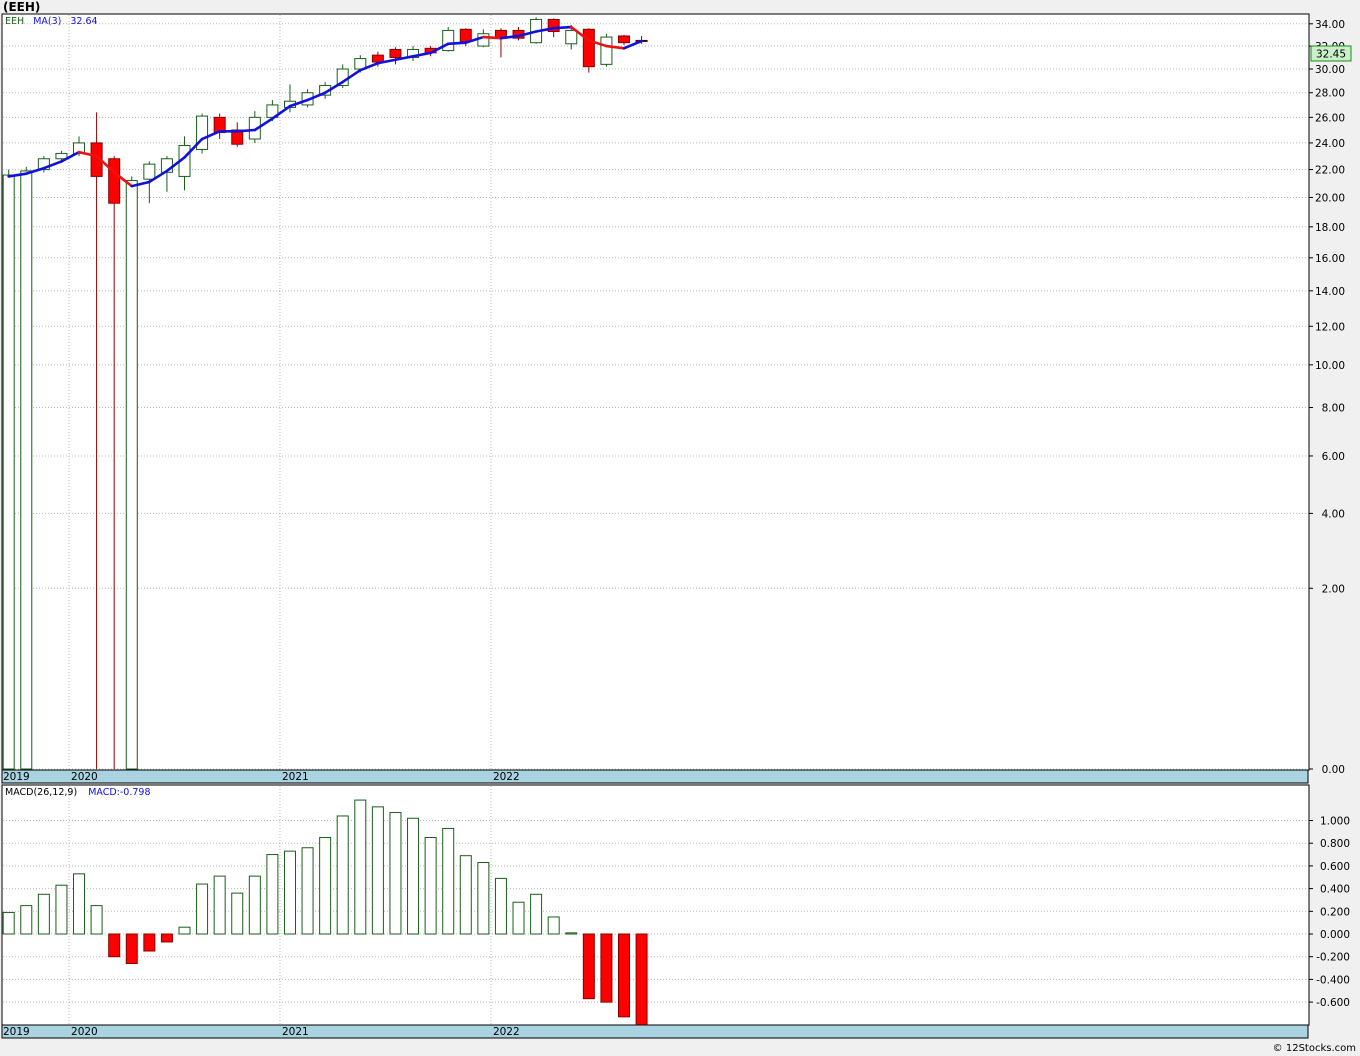 Image resolution: width=1360 pixels, height=1056 pixels. Describe the element at coordinates (1335, 844) in the screenshot. I see `macd-tick-label: 0.800` at that location.